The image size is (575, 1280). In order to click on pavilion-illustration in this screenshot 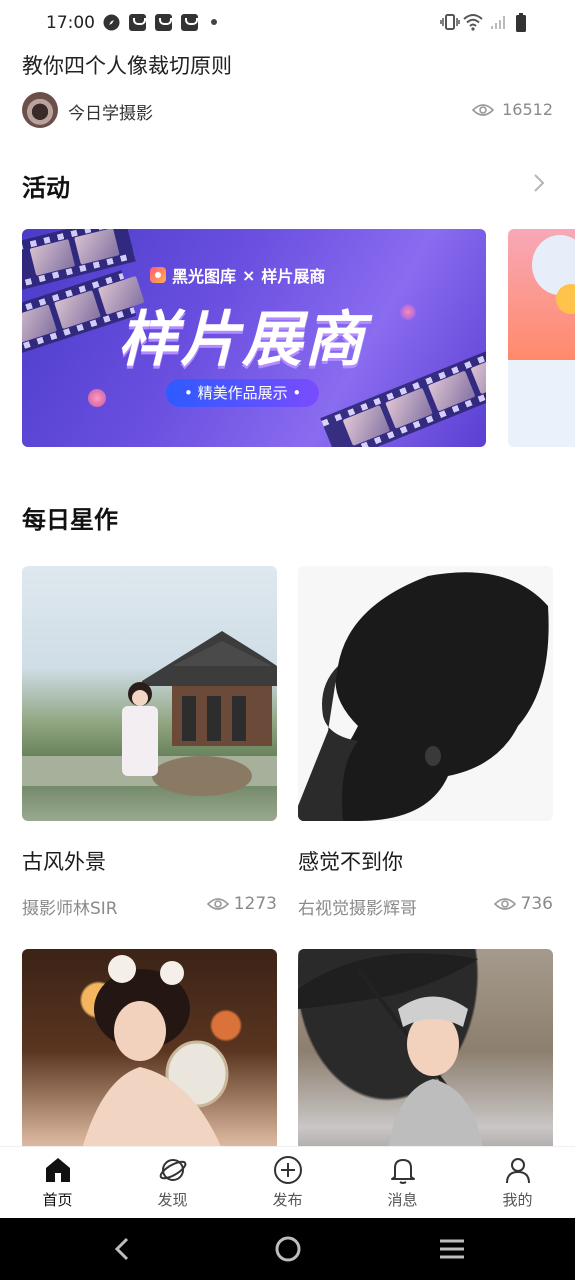, I will do `click(149, 713)`.